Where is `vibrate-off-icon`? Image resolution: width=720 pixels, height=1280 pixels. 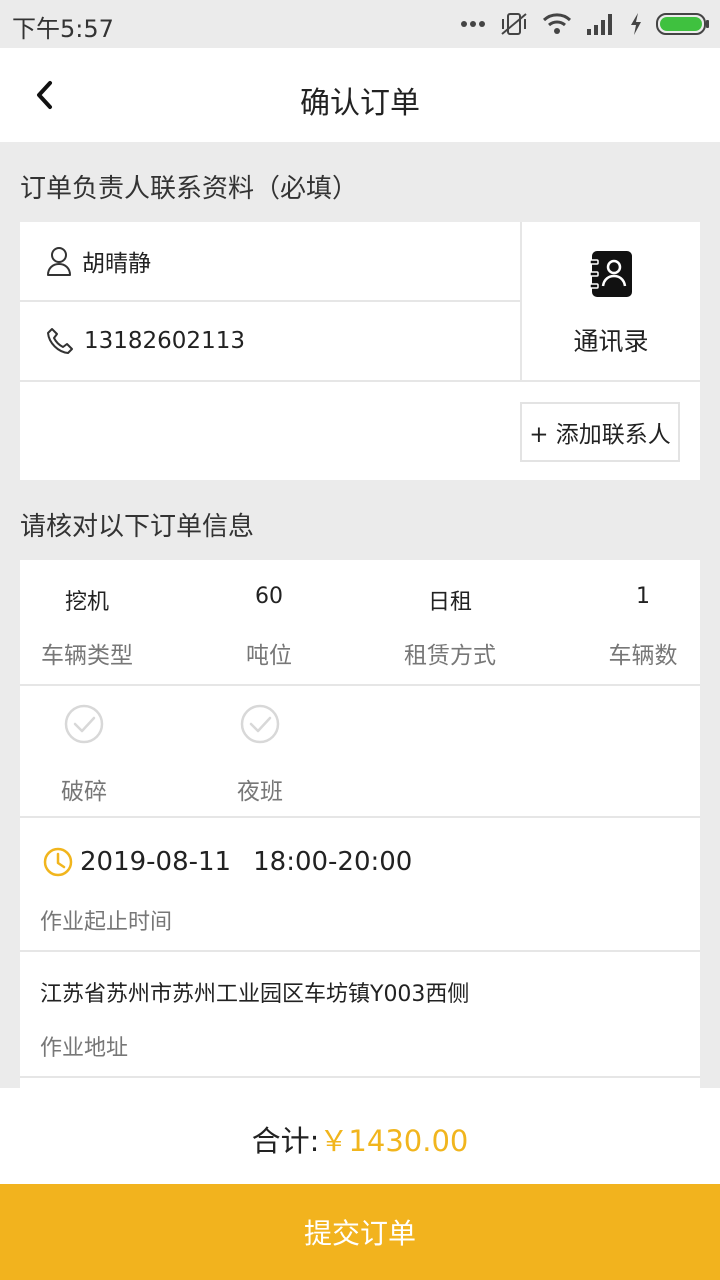 vibrate-off-icon is located at coordinates (514, 24).